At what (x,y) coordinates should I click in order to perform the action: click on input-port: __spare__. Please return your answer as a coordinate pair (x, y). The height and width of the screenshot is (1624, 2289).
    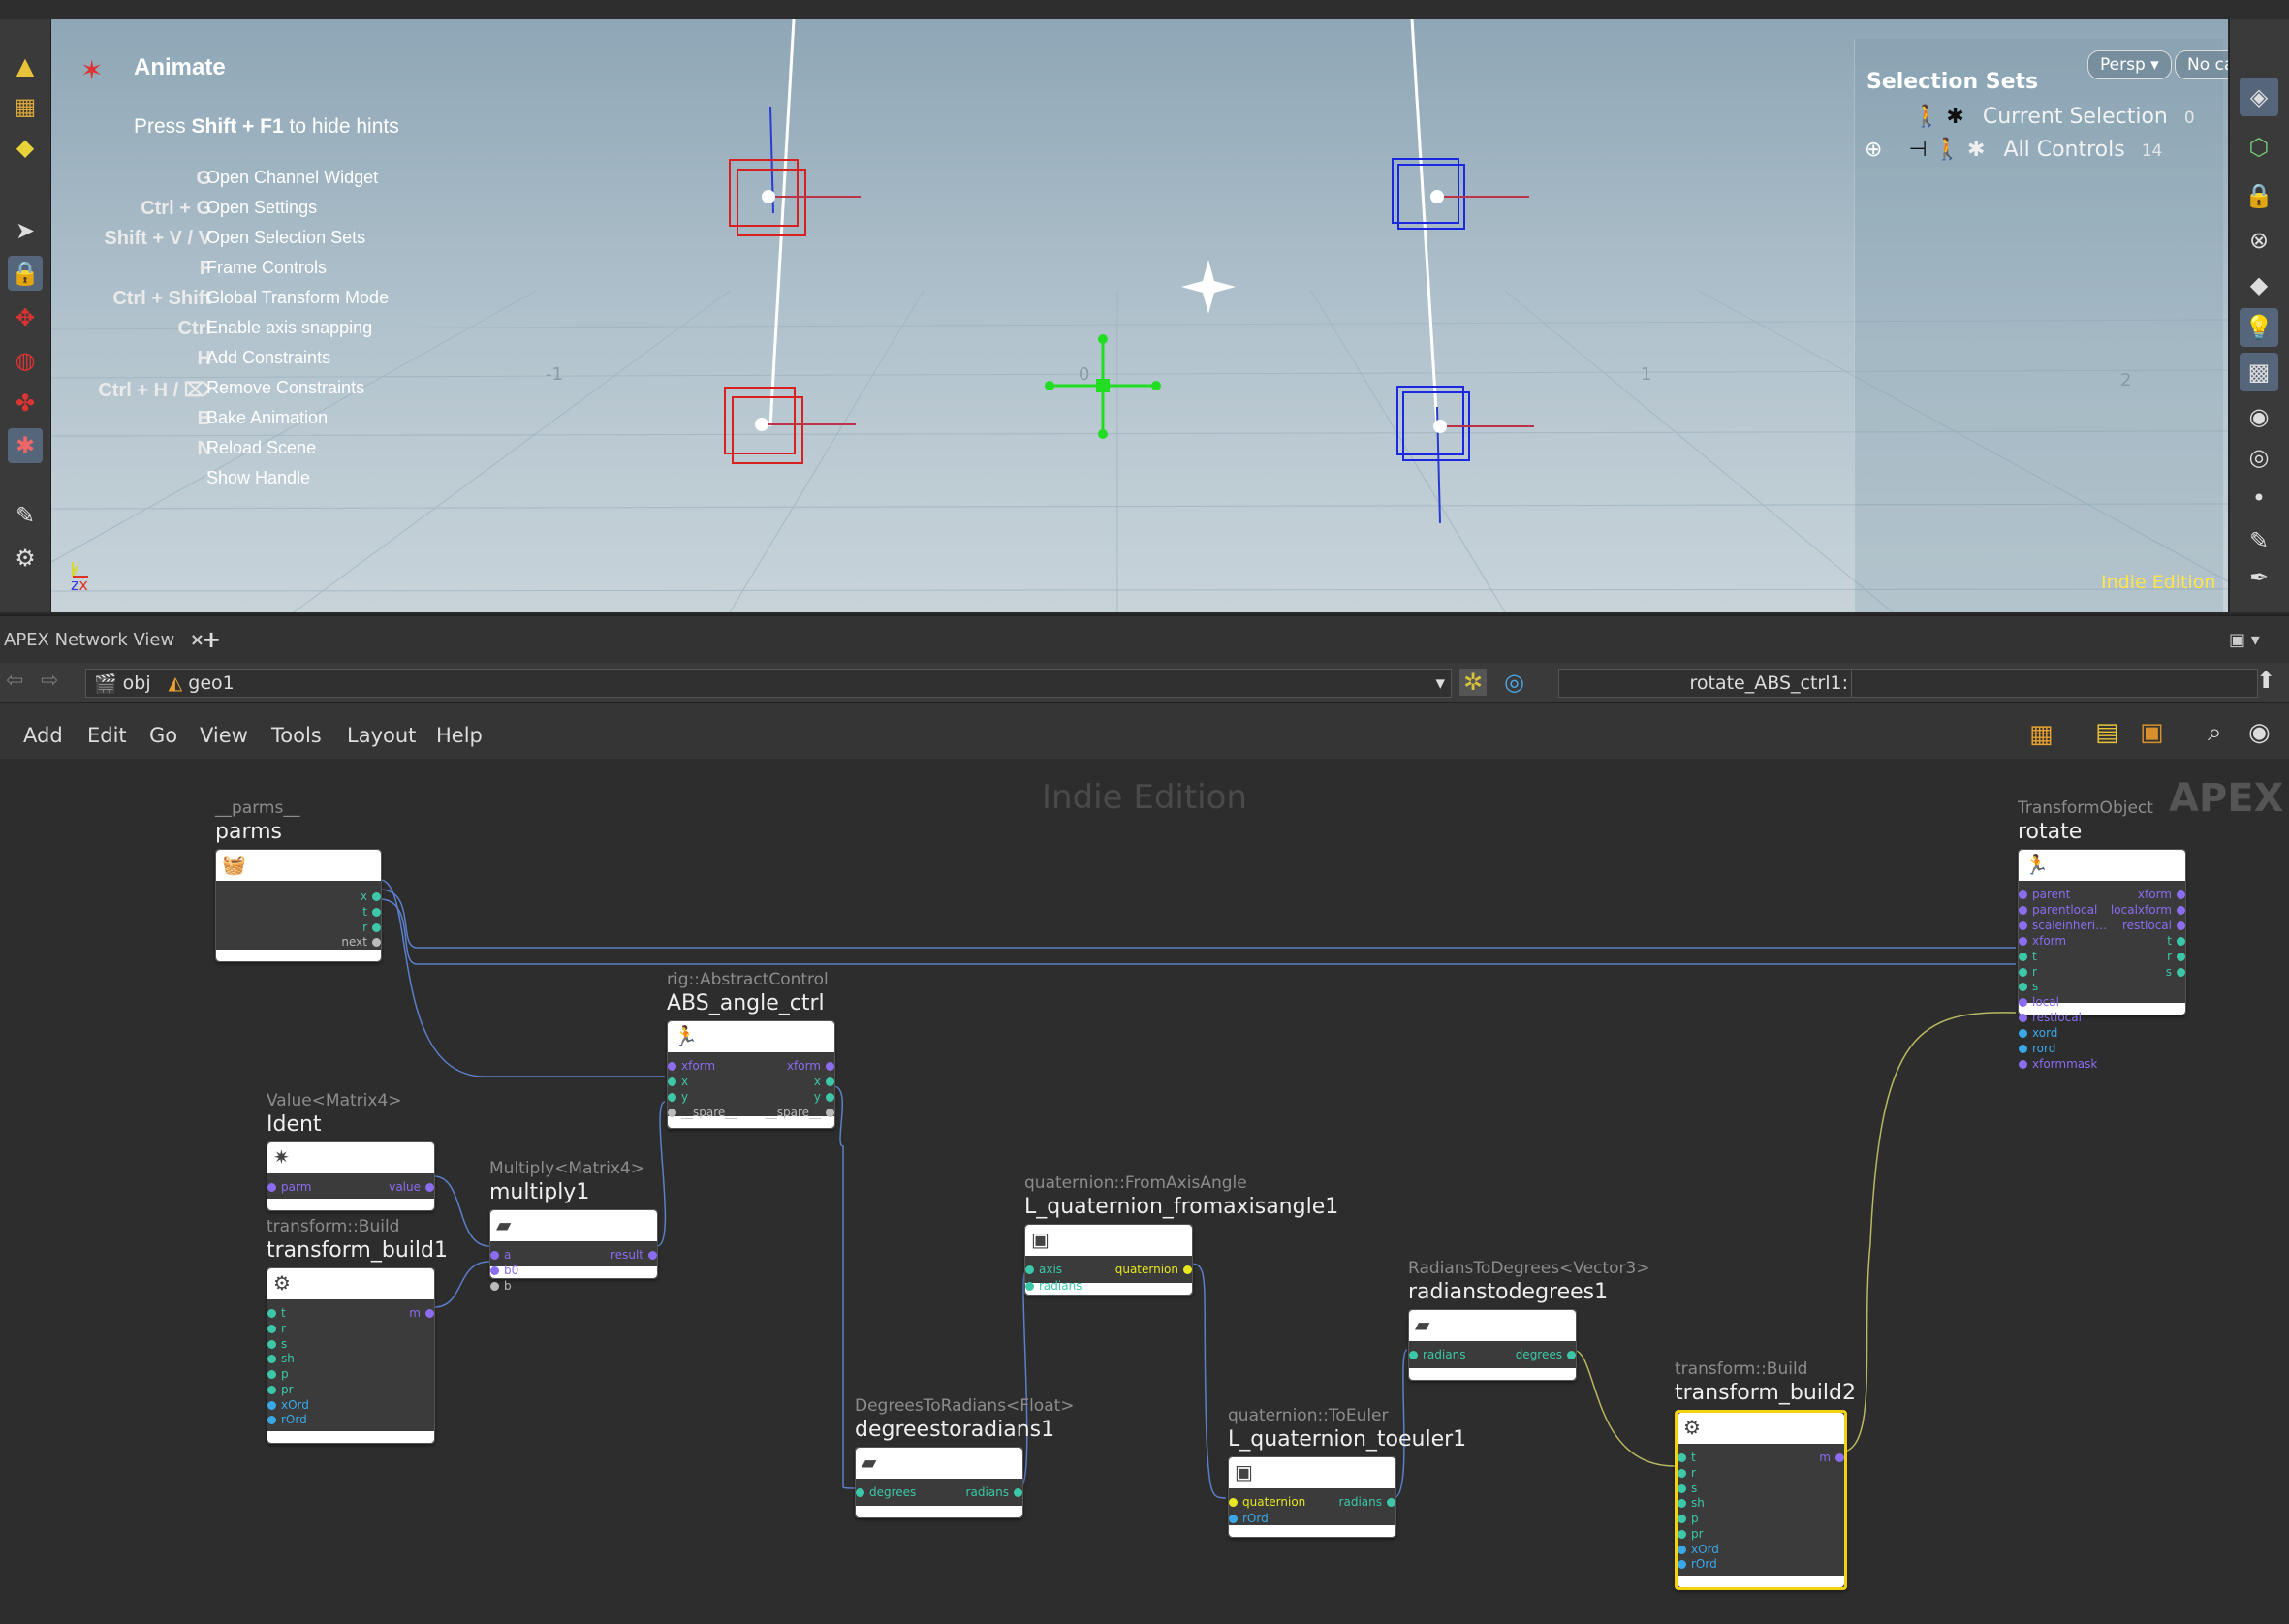
    Looking at the image, I should click on (702, 1112).